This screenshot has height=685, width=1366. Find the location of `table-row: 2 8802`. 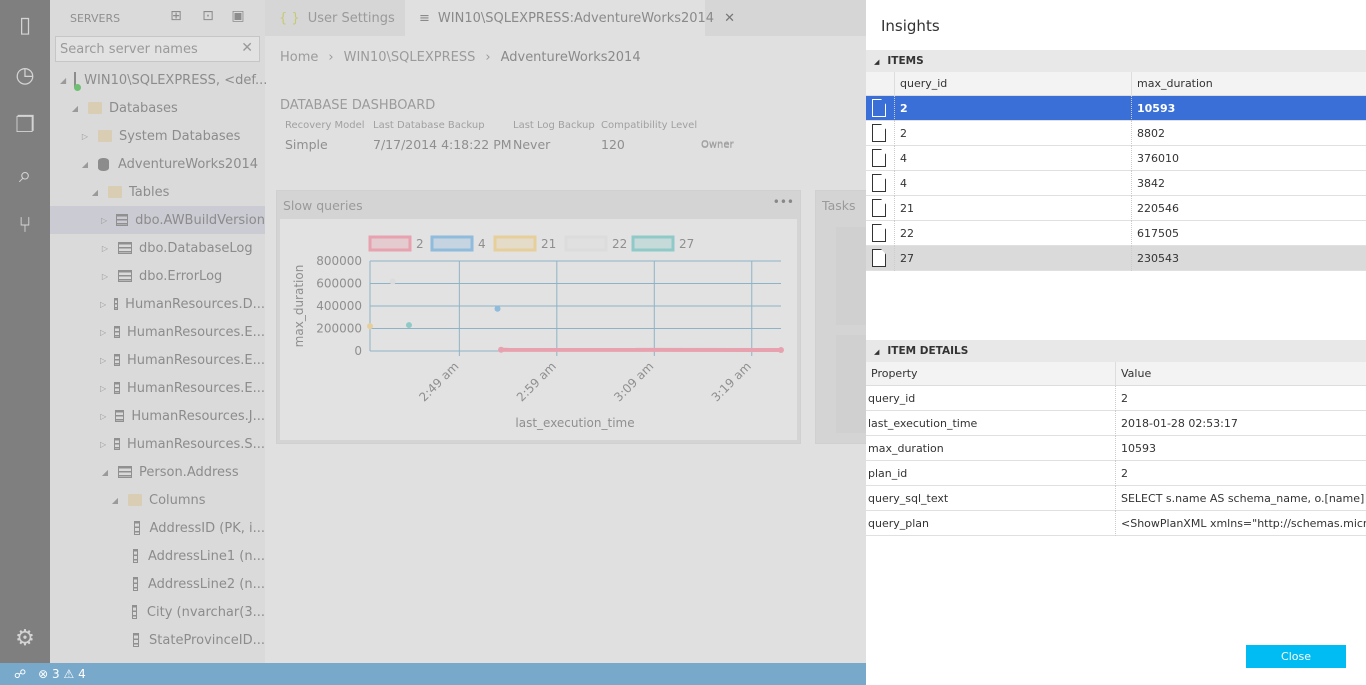

table-row: 2 8802 is located at coordinates (1116, 133).